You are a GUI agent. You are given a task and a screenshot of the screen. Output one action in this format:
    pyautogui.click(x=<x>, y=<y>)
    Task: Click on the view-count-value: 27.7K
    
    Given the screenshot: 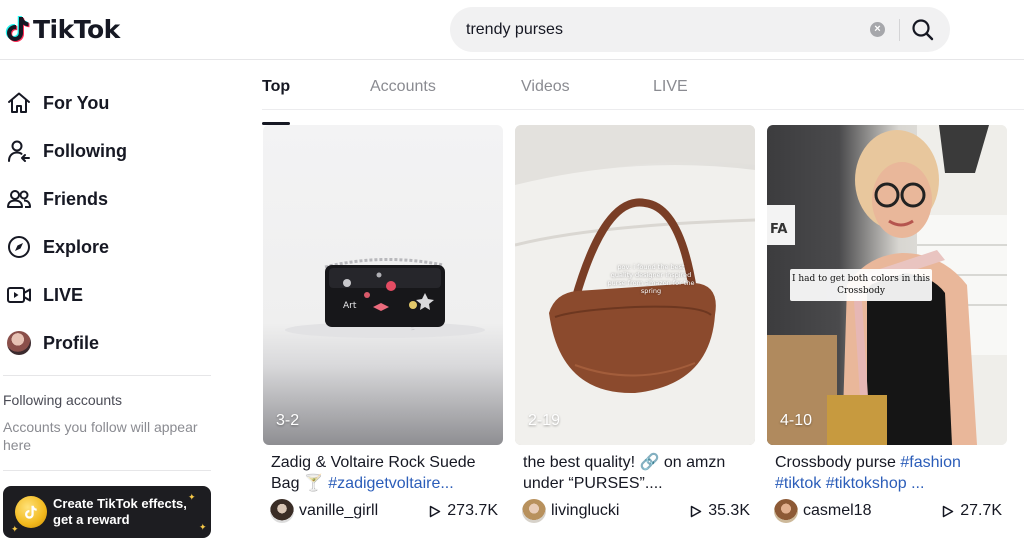 What is the action you would take?
    pyautogui.click(x=981, y=510)
    